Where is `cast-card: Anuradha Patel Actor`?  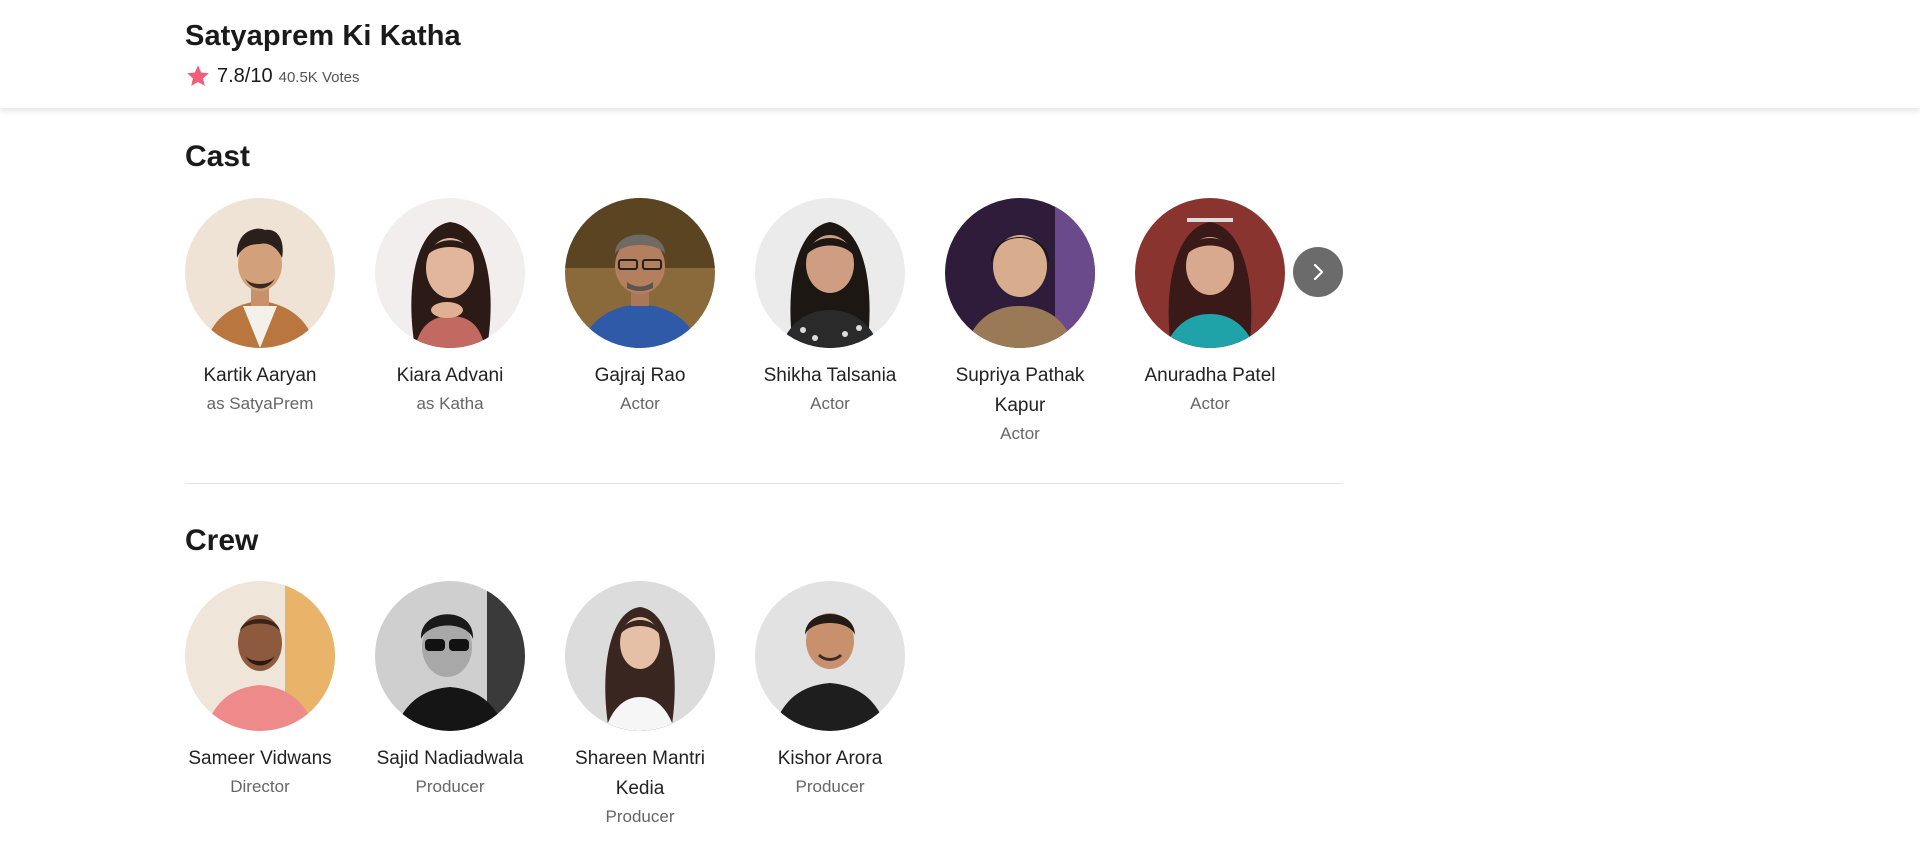
cast-card: Anuradha Patel Actor is located at coordinates (1210, 322).